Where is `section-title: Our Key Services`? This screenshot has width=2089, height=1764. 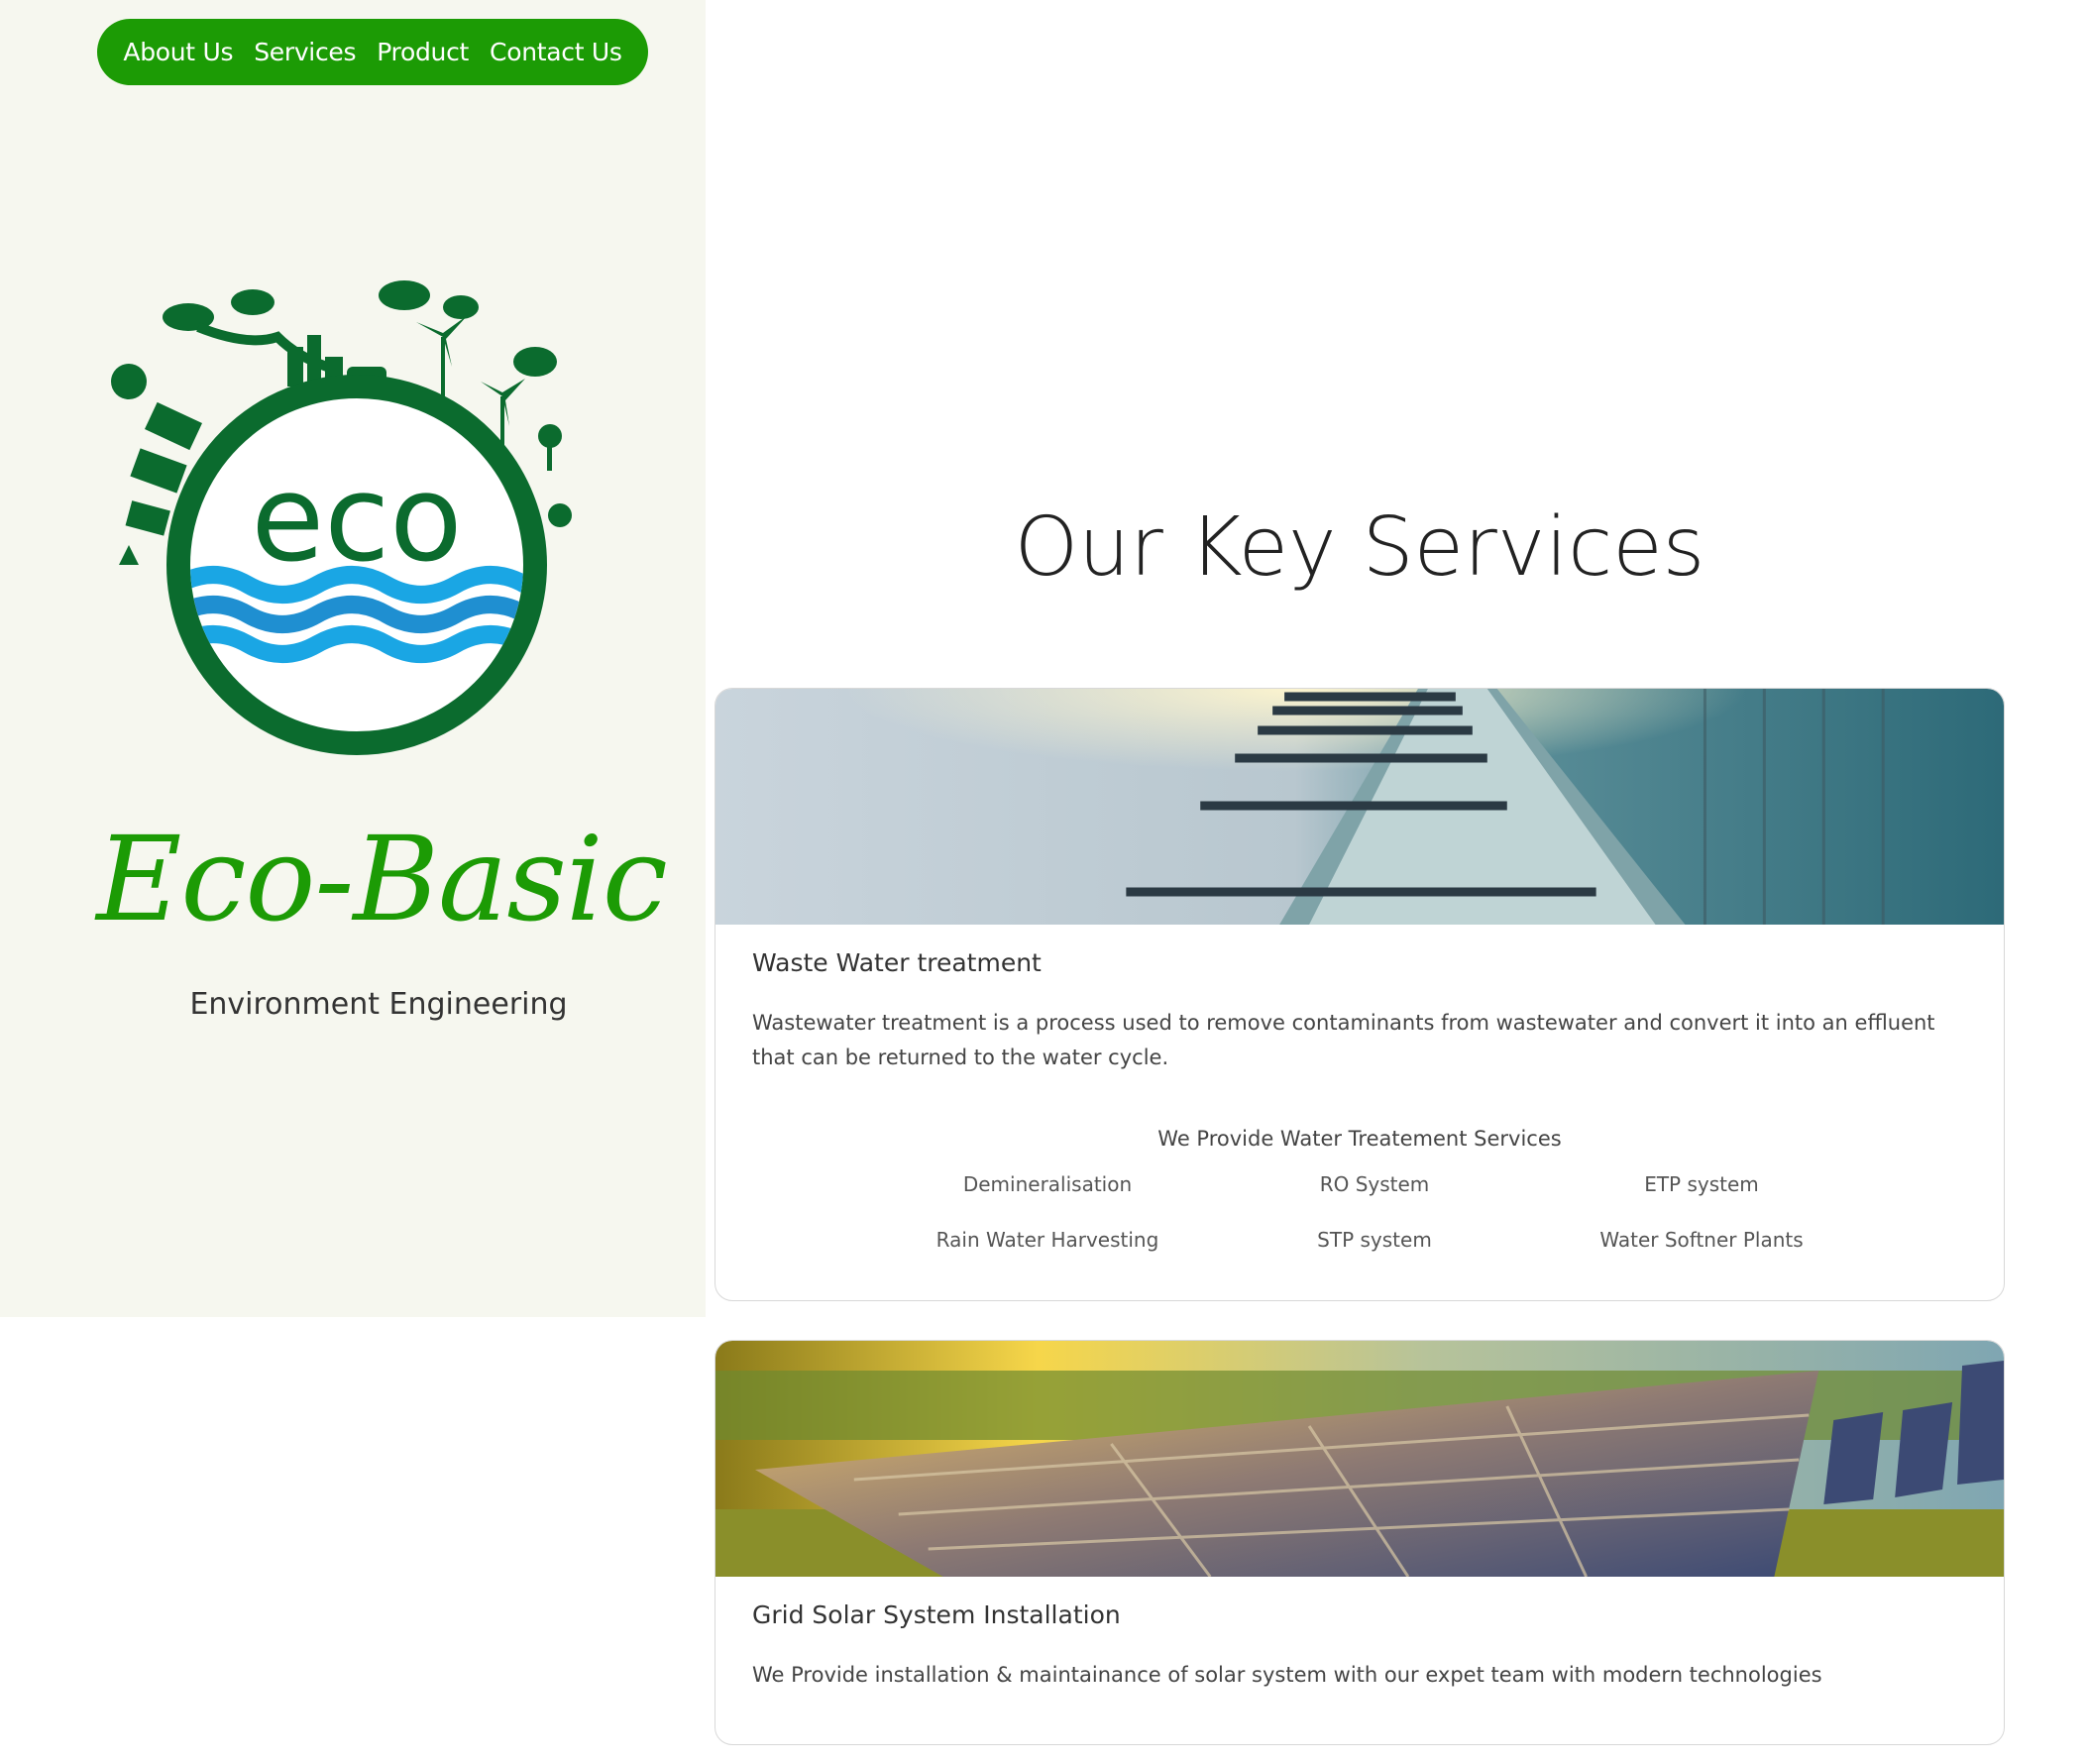
section-title: Our Key Services is located at coordinates (1360, 547).